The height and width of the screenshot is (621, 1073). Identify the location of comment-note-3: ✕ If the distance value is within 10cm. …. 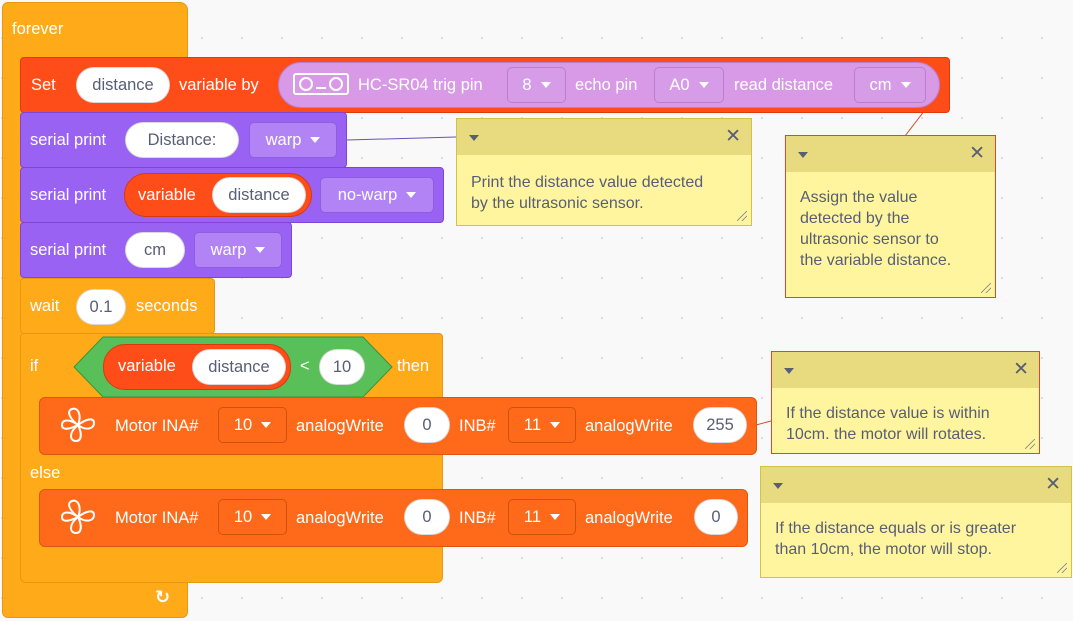
(905, 402).